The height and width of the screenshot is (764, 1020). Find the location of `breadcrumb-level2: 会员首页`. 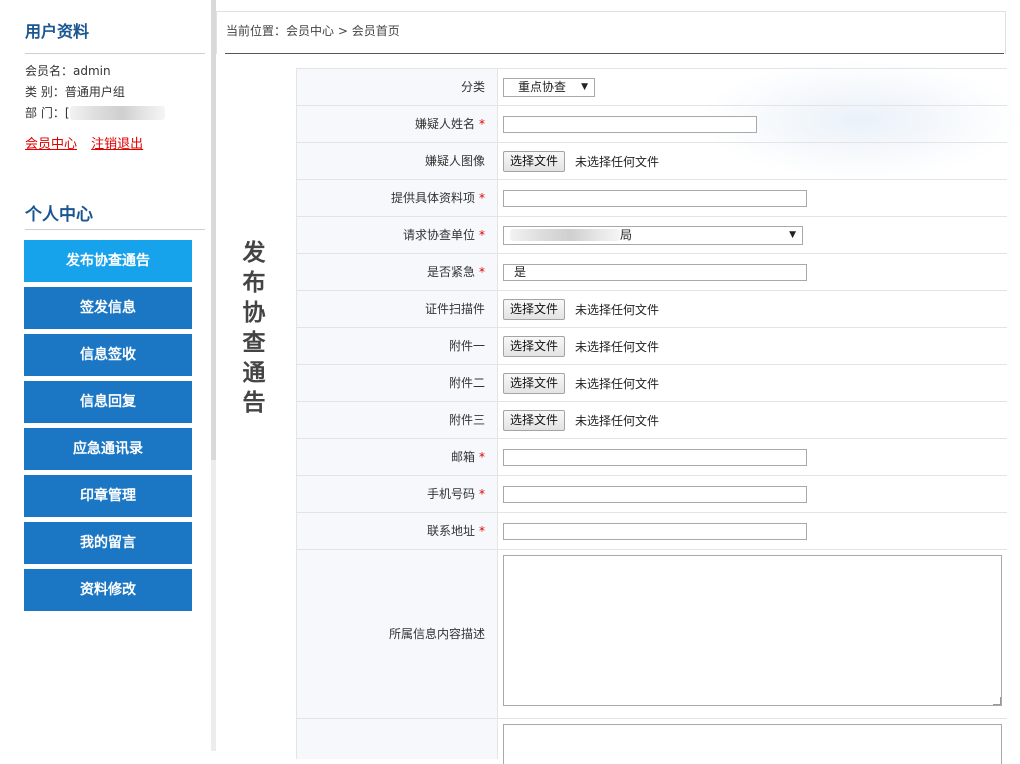

breadcrumb-level2: 会员首页 is located at coordinates (376, 31).